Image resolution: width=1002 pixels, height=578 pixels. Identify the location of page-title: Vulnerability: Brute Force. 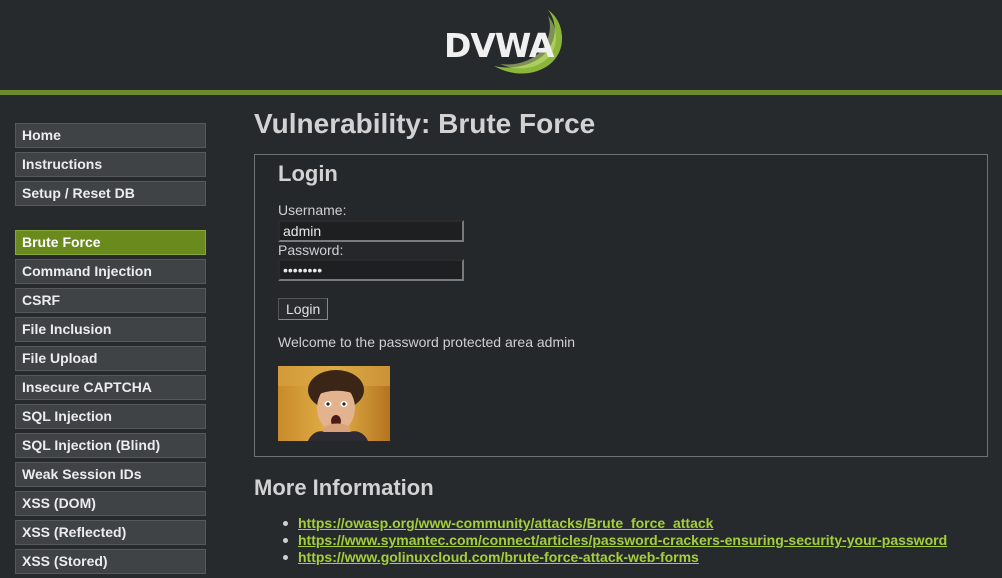
(425, 123).